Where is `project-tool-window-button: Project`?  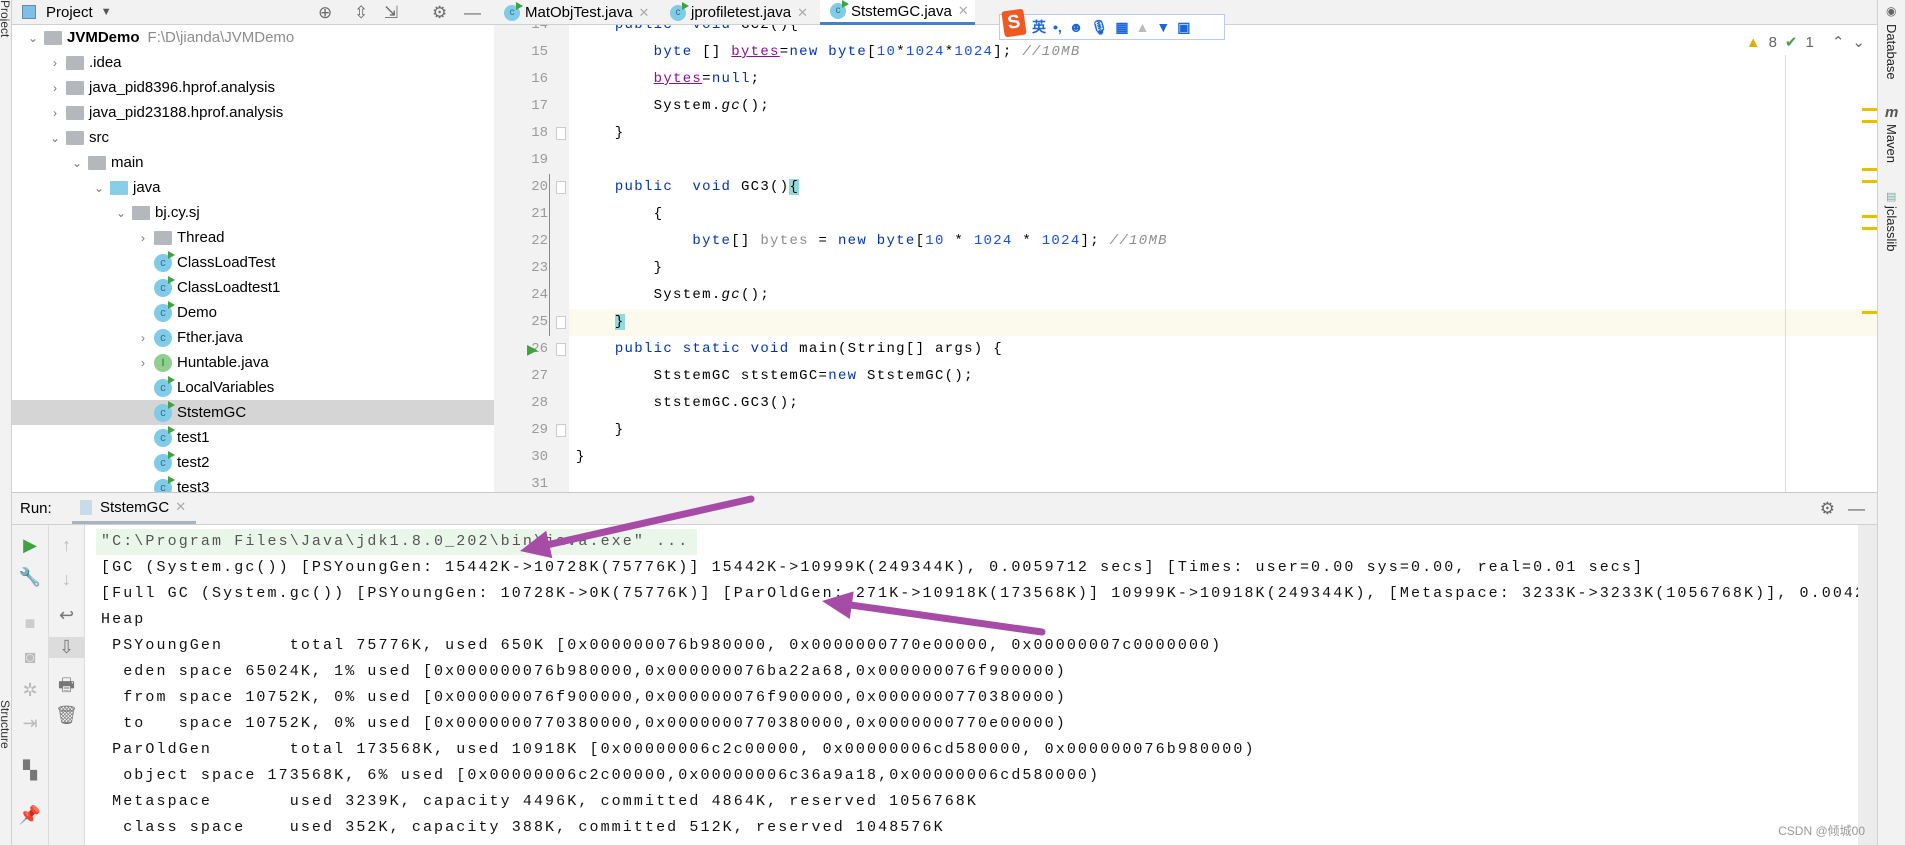
project-tool-window-button: Project is located at coordinates (6, 18).